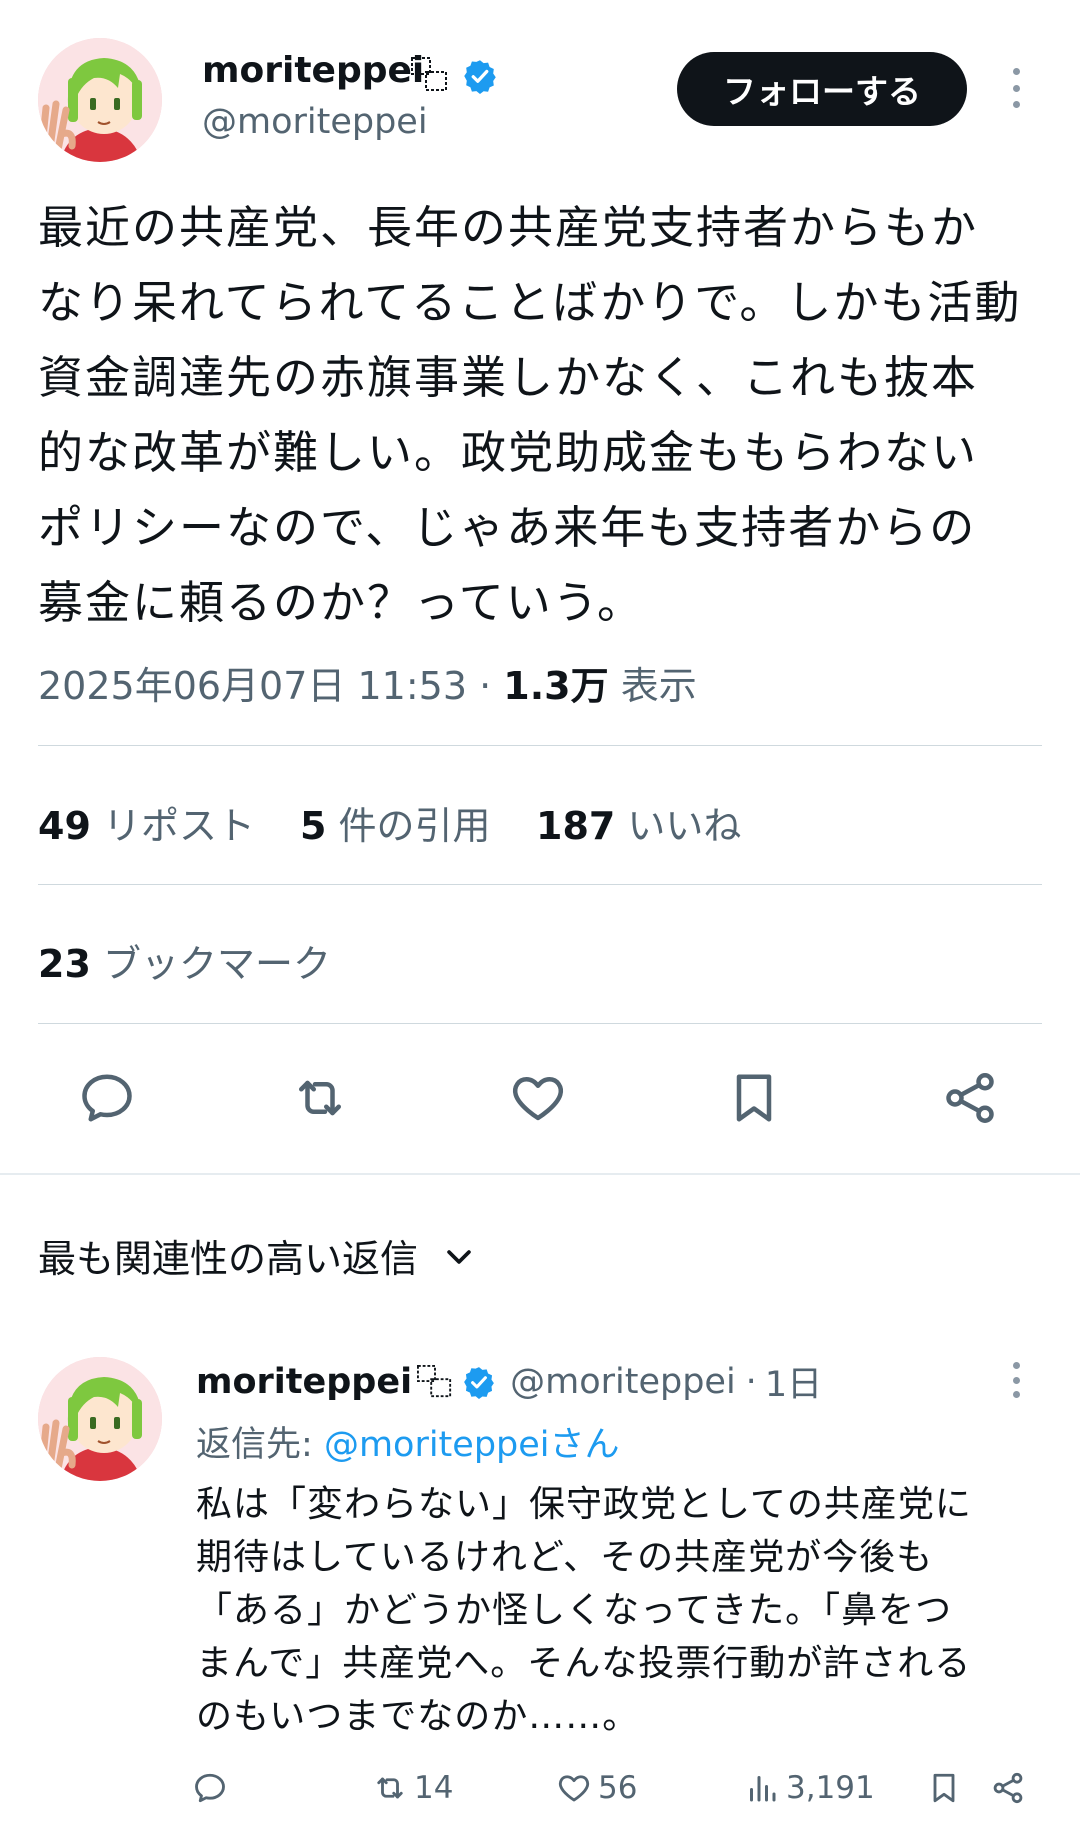 This screenshot has width=1080, height=1840. What do you see at coordinates (1016, 88) in the screenshot?
I see `more-options-icon` at bounding box center [1016, 88].